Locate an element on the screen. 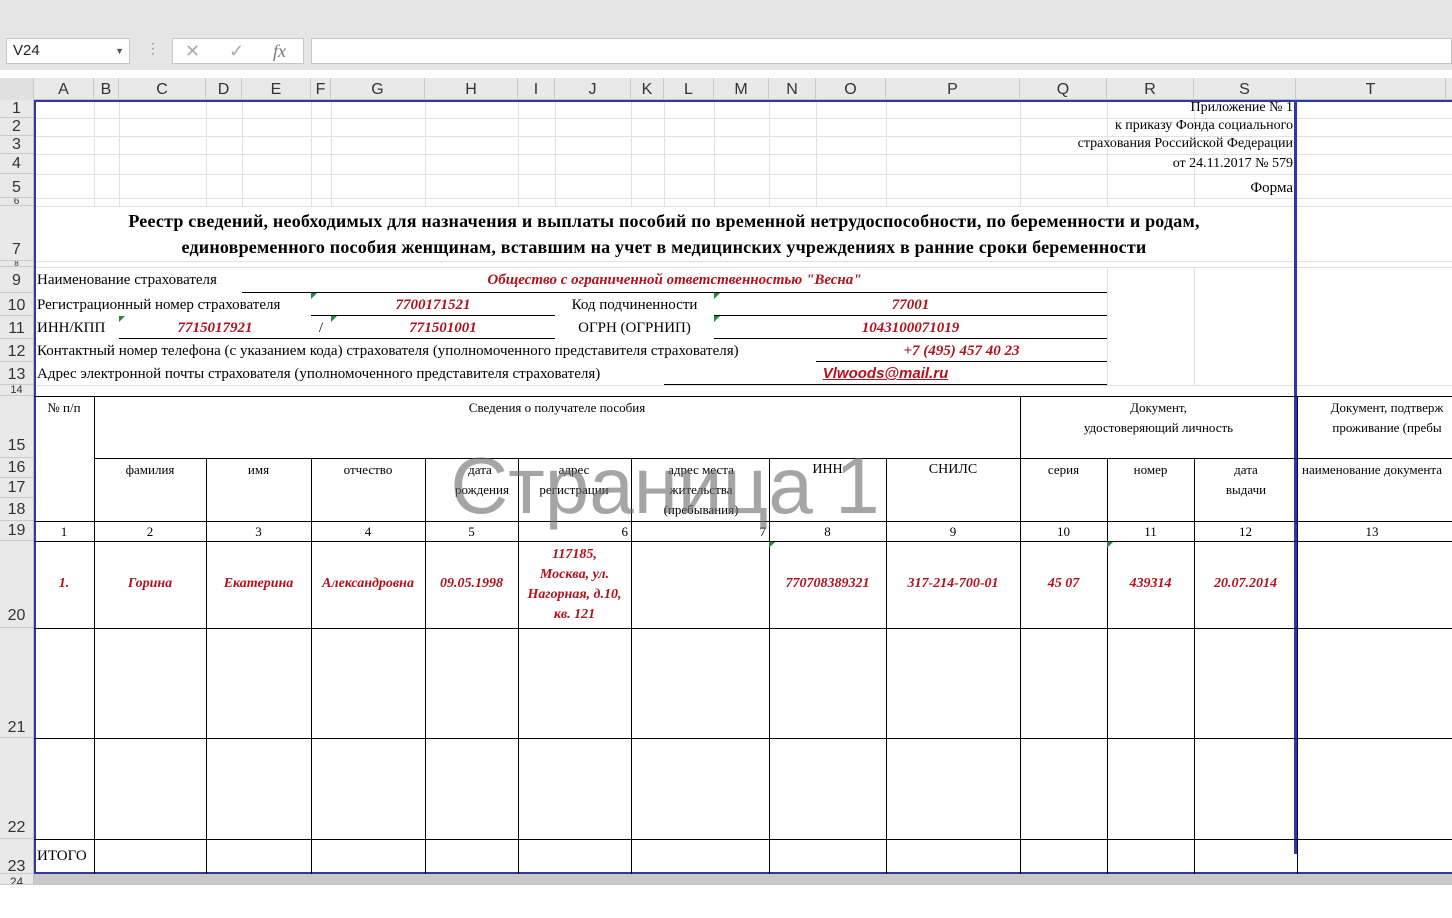 This screenshot has width=1452, height=918. row-header: 15 is located at coordinates (16, 427).